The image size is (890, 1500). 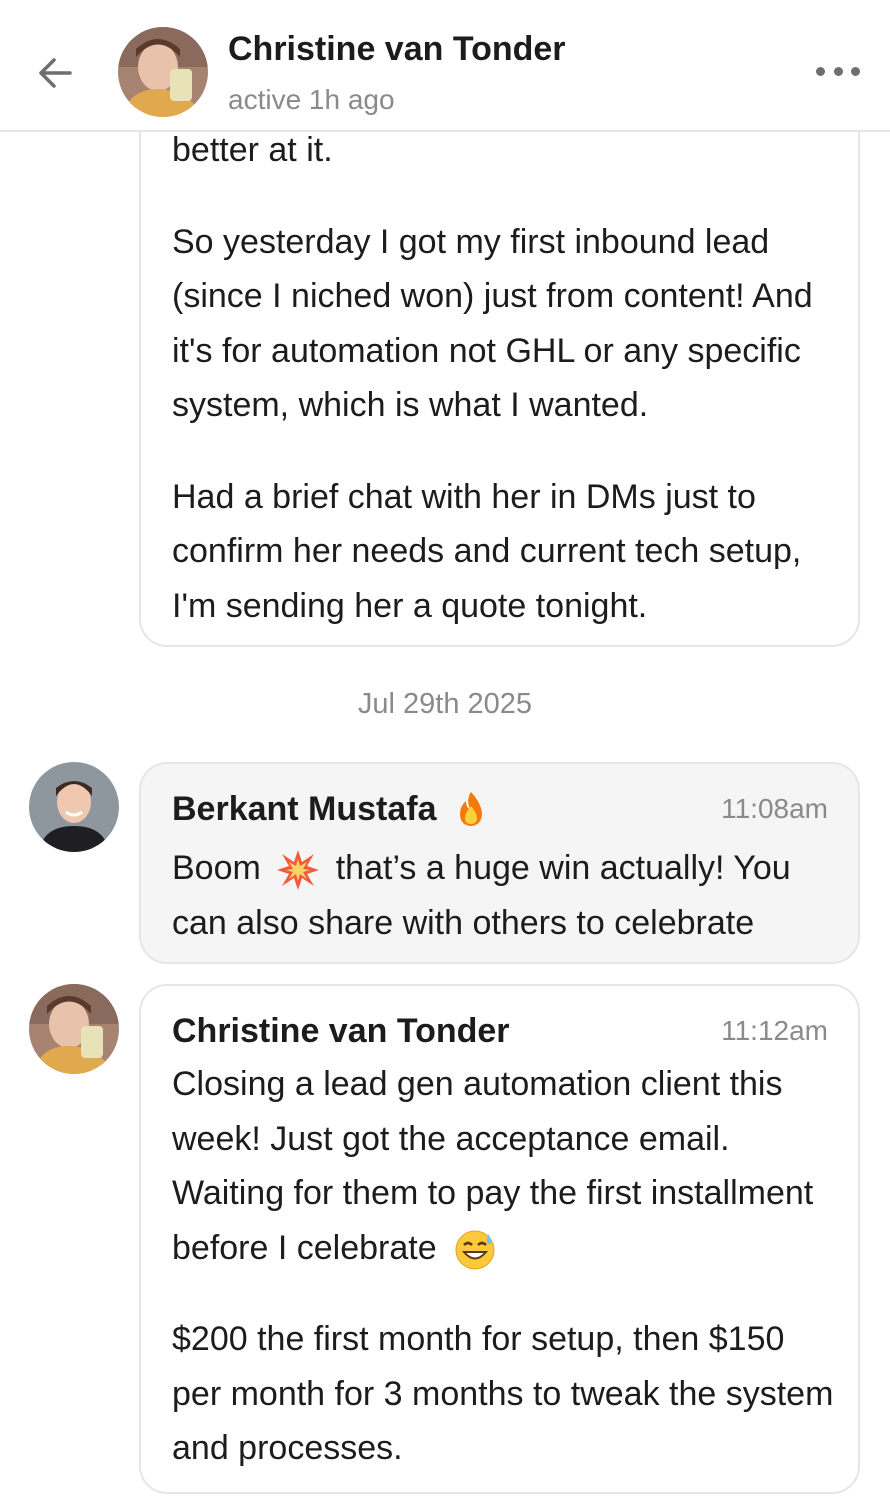 I want to click on message-header: Christine van Tonder 11:12am, so click(x=500, y=1031).